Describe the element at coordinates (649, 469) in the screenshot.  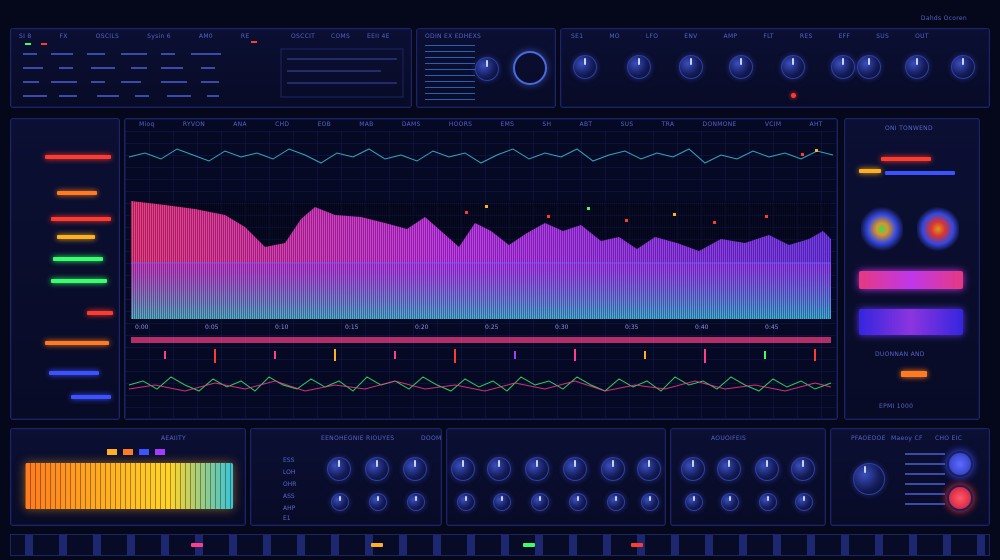
I see `bottom-knob-b6` at that location.